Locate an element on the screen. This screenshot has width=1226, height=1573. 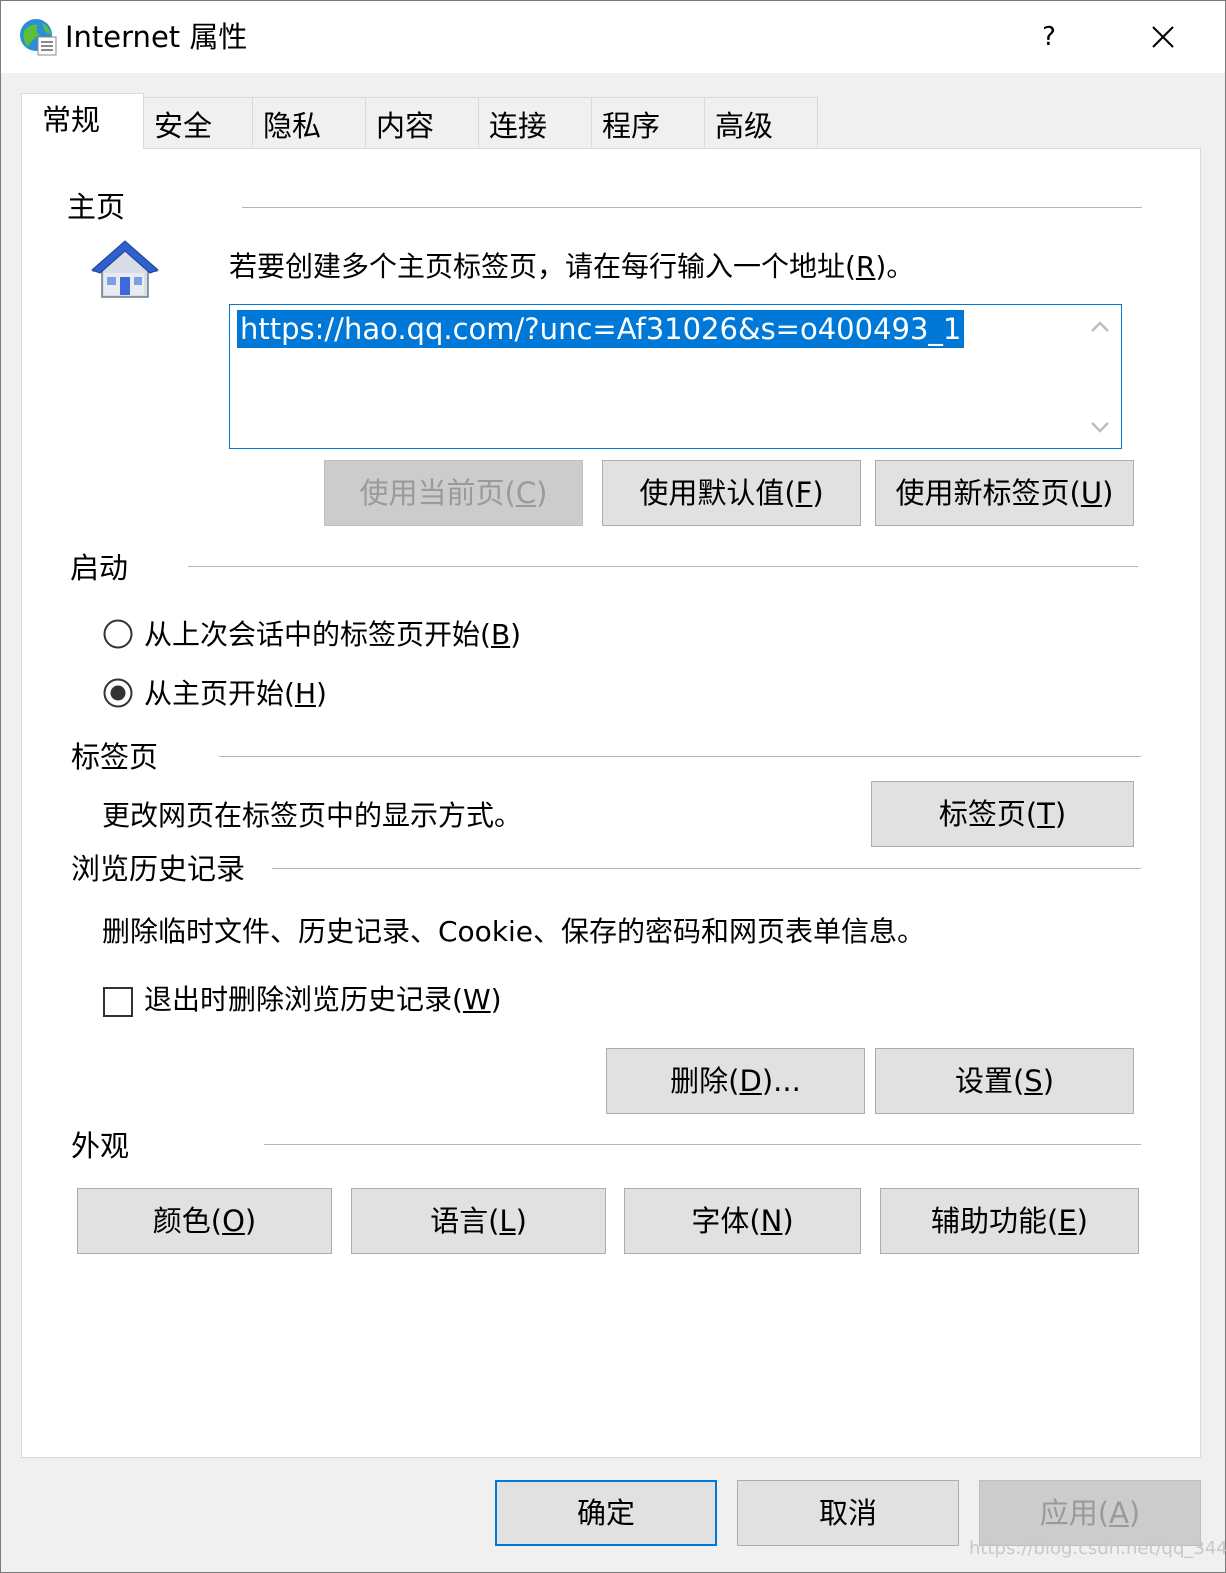
accessibility-button: 辅助功能(E) is located at coordinates (1009, 1221).